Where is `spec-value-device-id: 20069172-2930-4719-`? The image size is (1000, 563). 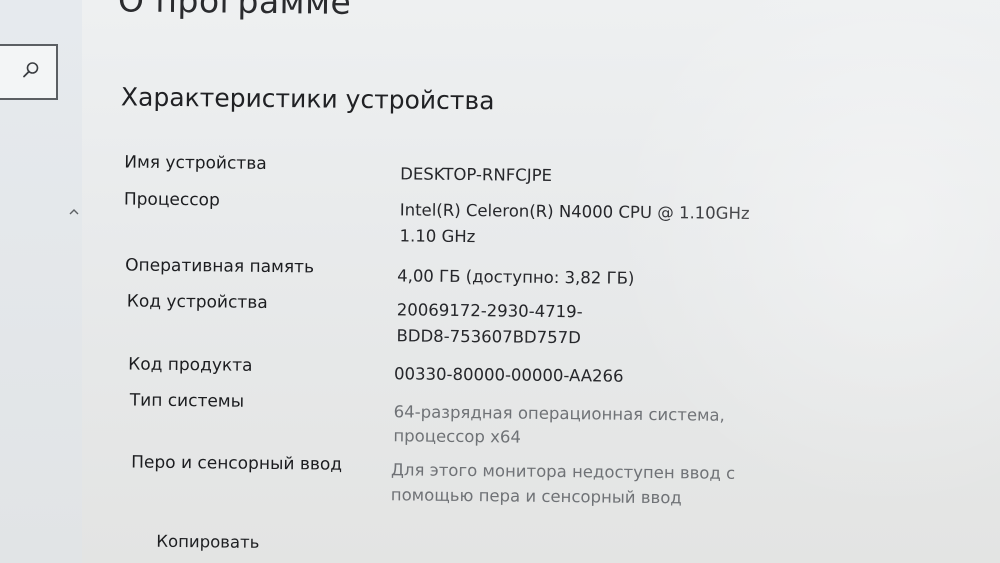 spec-value-device-id: 20069172-2930-4719- is located at coordinates (490, 311).